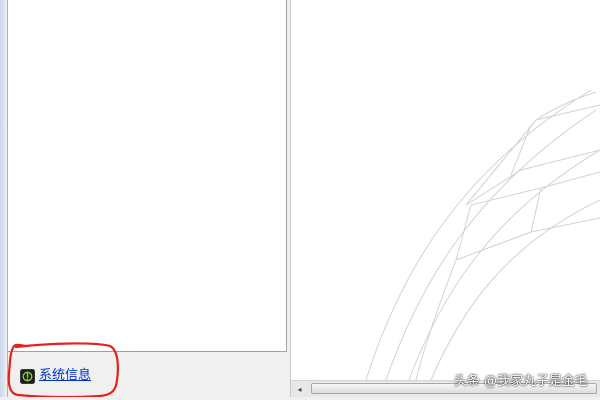 Image resolution: width=600 pixels, height=400 pixels. I want to click on system-info-label: 系统信息, so click(65, 376).